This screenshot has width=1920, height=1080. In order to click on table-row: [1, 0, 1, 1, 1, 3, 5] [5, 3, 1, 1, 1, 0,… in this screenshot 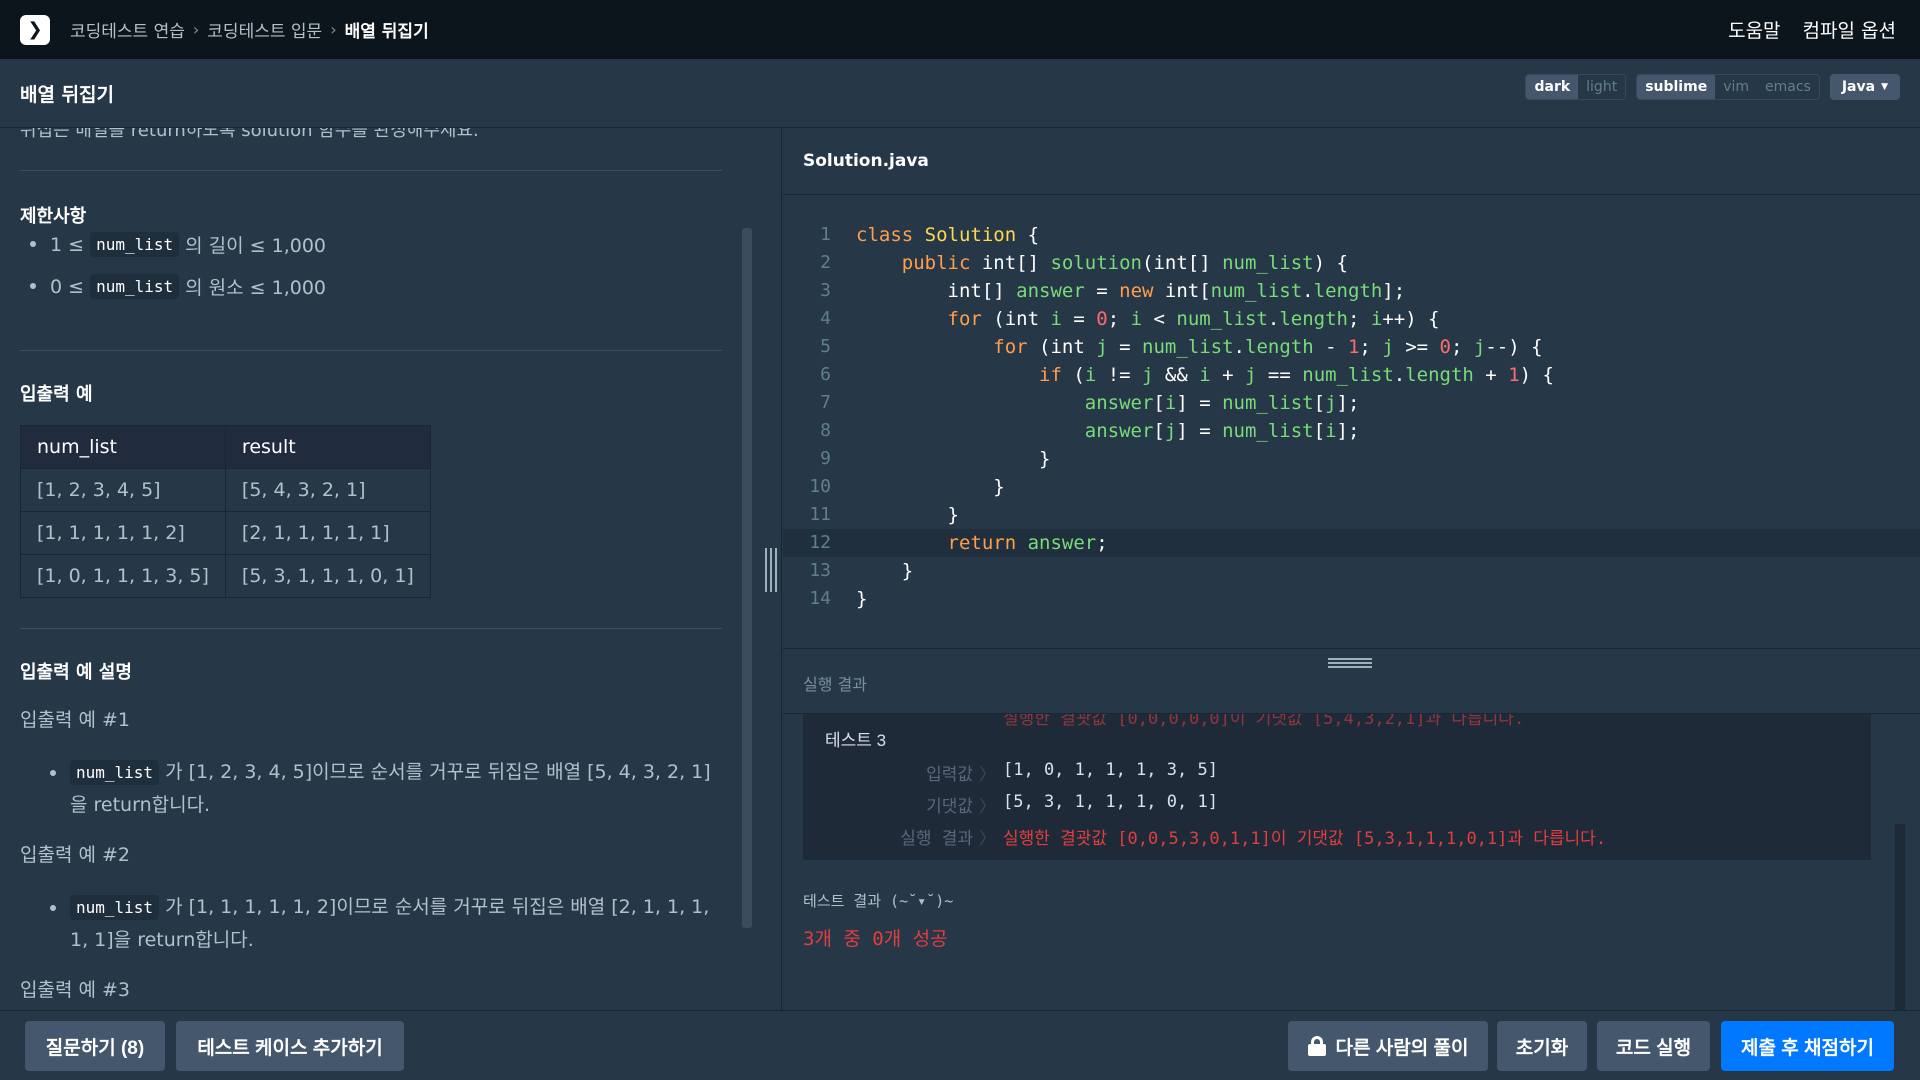, I will do `click(225, 576)`.